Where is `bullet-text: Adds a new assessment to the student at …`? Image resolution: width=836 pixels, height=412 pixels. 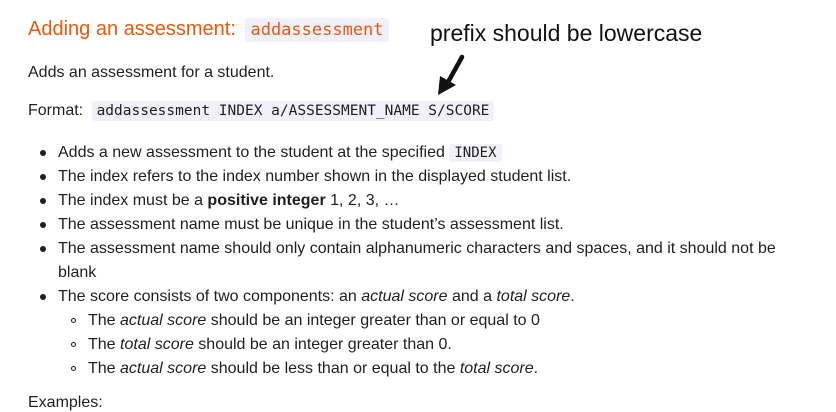
bullet-text: Adds a new assessment to the student at … is located at coordinates (251, 152).